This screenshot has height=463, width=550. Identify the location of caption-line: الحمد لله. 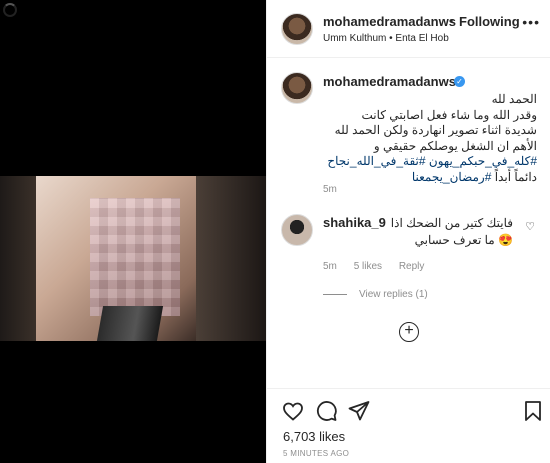
(514, 99).